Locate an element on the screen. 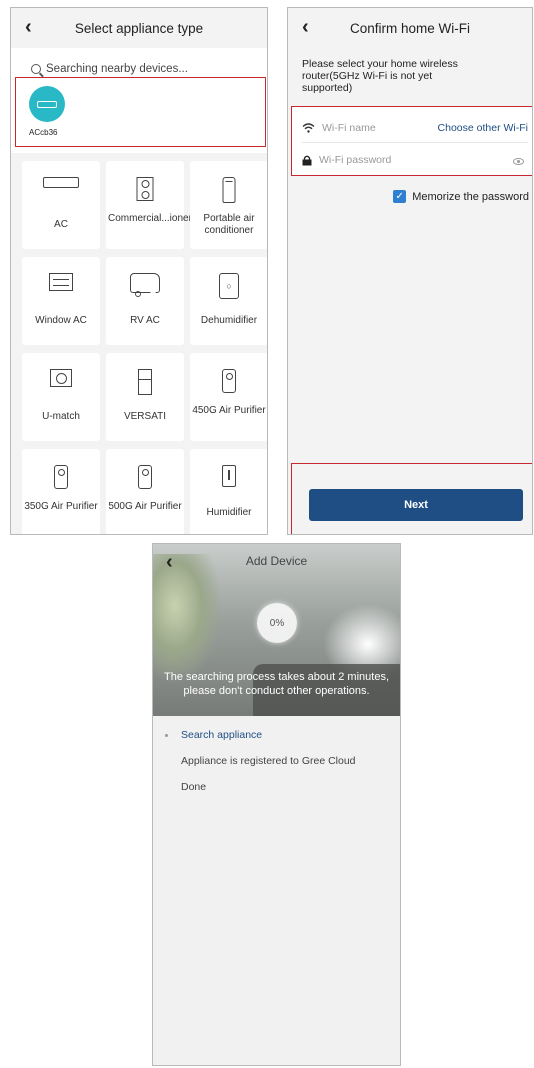 The width and height of the screenshot is (534, 1068). lock-icon is located at coordinates (307, 160).